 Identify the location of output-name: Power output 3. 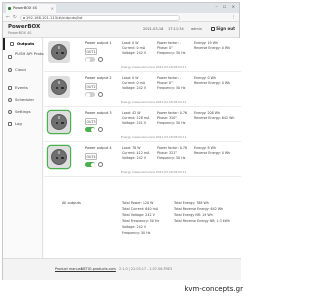
(98, 113).